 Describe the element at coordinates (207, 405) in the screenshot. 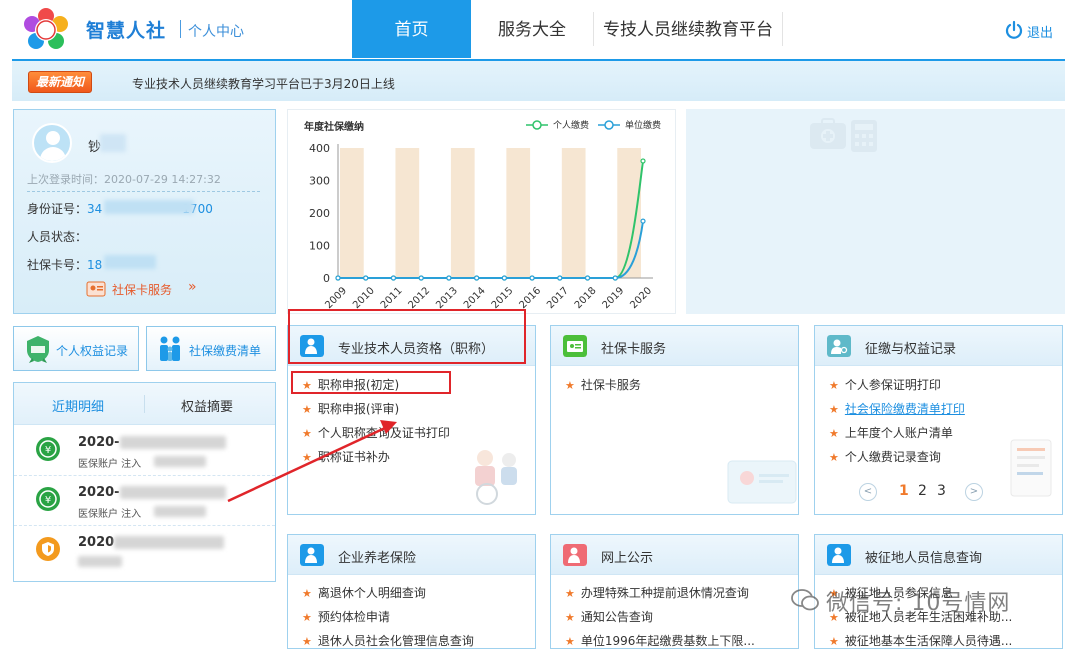

I see `tab-rights-summary: 权益摘要` at that location.